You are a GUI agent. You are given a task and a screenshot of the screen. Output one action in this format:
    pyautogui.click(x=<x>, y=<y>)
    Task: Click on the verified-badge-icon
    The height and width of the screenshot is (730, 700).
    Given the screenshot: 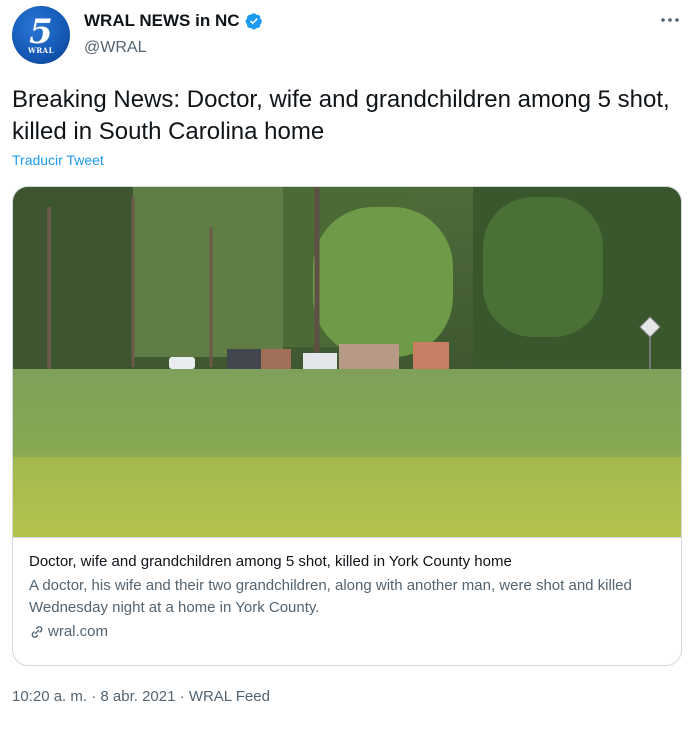 What is the action you would take?
    pyautogui.click(x=253, y=21)
    